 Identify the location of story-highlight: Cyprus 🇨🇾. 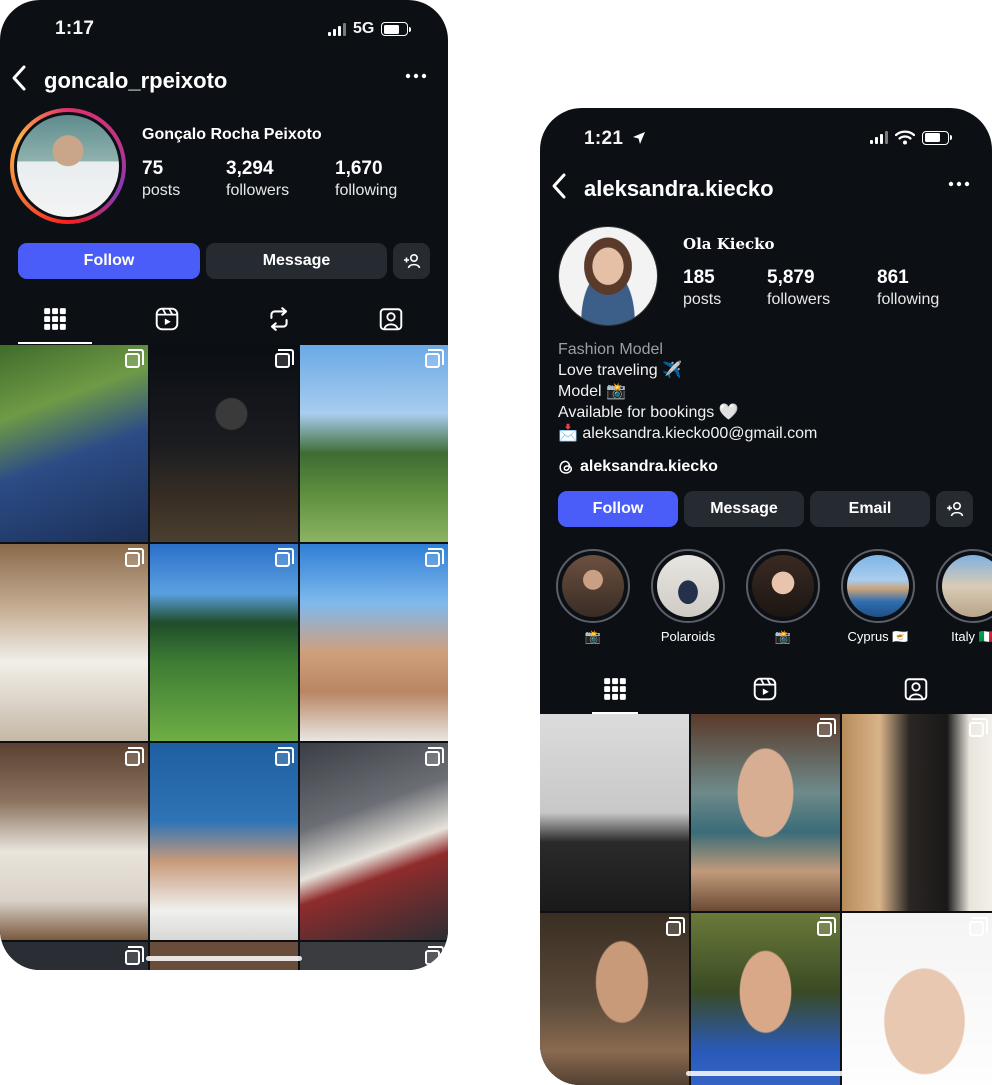
(878, 597).